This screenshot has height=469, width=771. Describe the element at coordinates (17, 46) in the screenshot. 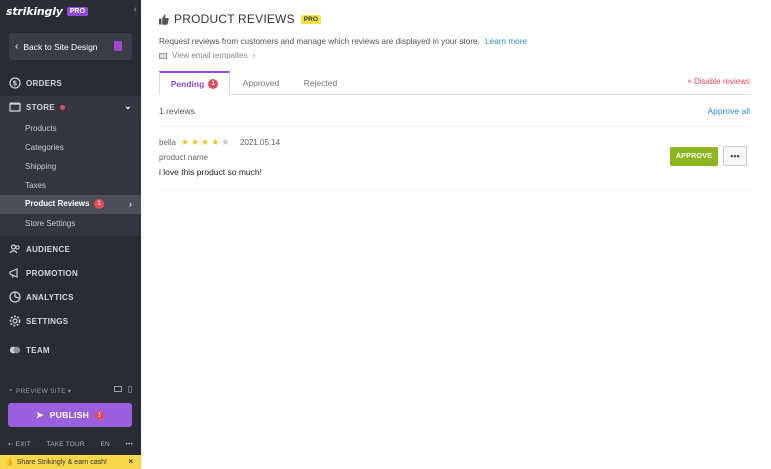

I see `chevron-left-icon: ‹` at that location.